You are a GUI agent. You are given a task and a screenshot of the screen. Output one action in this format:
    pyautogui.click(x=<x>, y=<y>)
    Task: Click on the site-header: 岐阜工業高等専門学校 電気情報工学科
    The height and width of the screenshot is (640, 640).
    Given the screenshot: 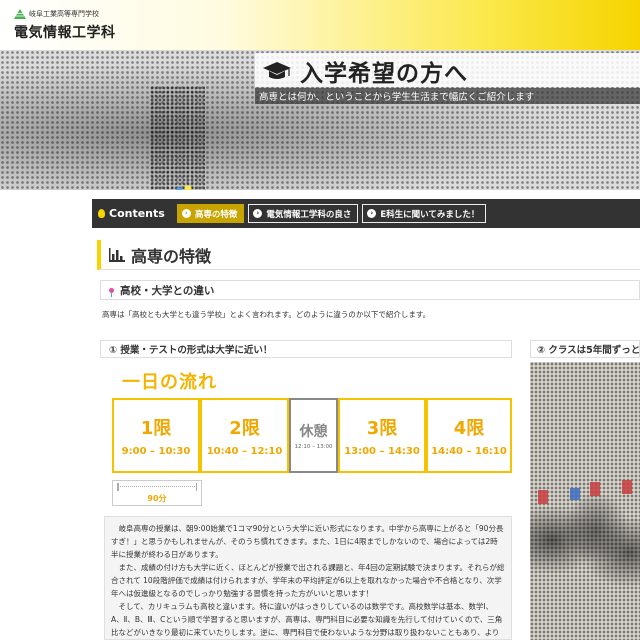 What is the action you would take?
    pyautogui.click(x=320, y=25)
    